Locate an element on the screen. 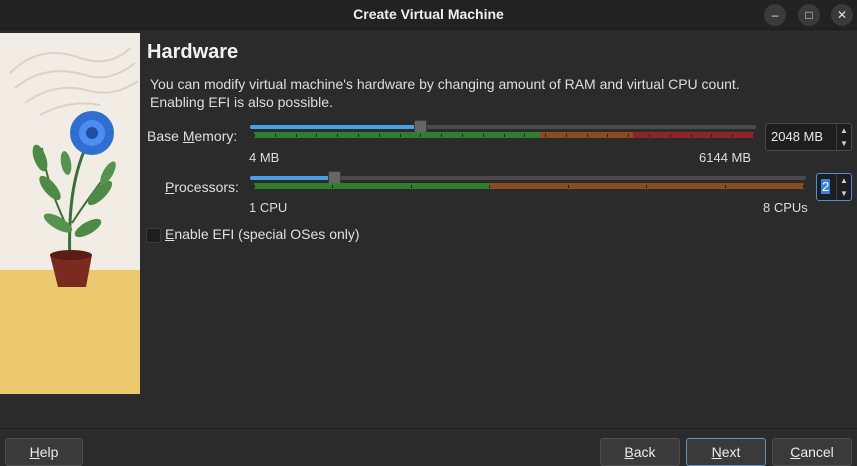 The height and width of the screenshot is (466, 857). memory-decrement-icon: ▼ is located at coordinates (844, 143).